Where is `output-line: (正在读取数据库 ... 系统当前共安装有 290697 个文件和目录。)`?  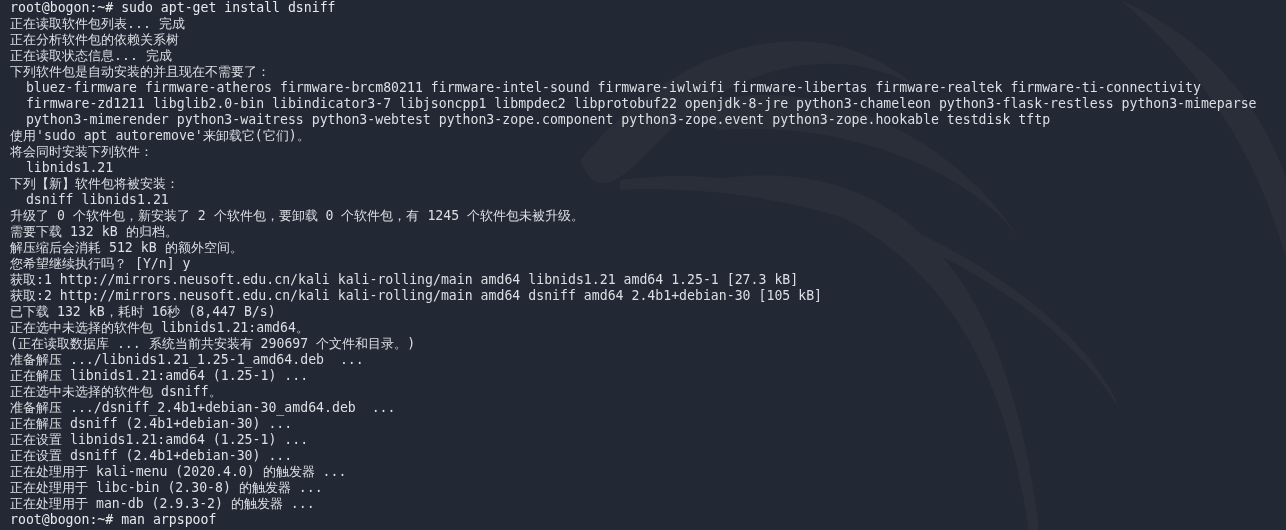
output-line: (正在读取数据库 ... 系统当前共安装有 290697 个文件和目录。) is located at coordinates (213, 344).